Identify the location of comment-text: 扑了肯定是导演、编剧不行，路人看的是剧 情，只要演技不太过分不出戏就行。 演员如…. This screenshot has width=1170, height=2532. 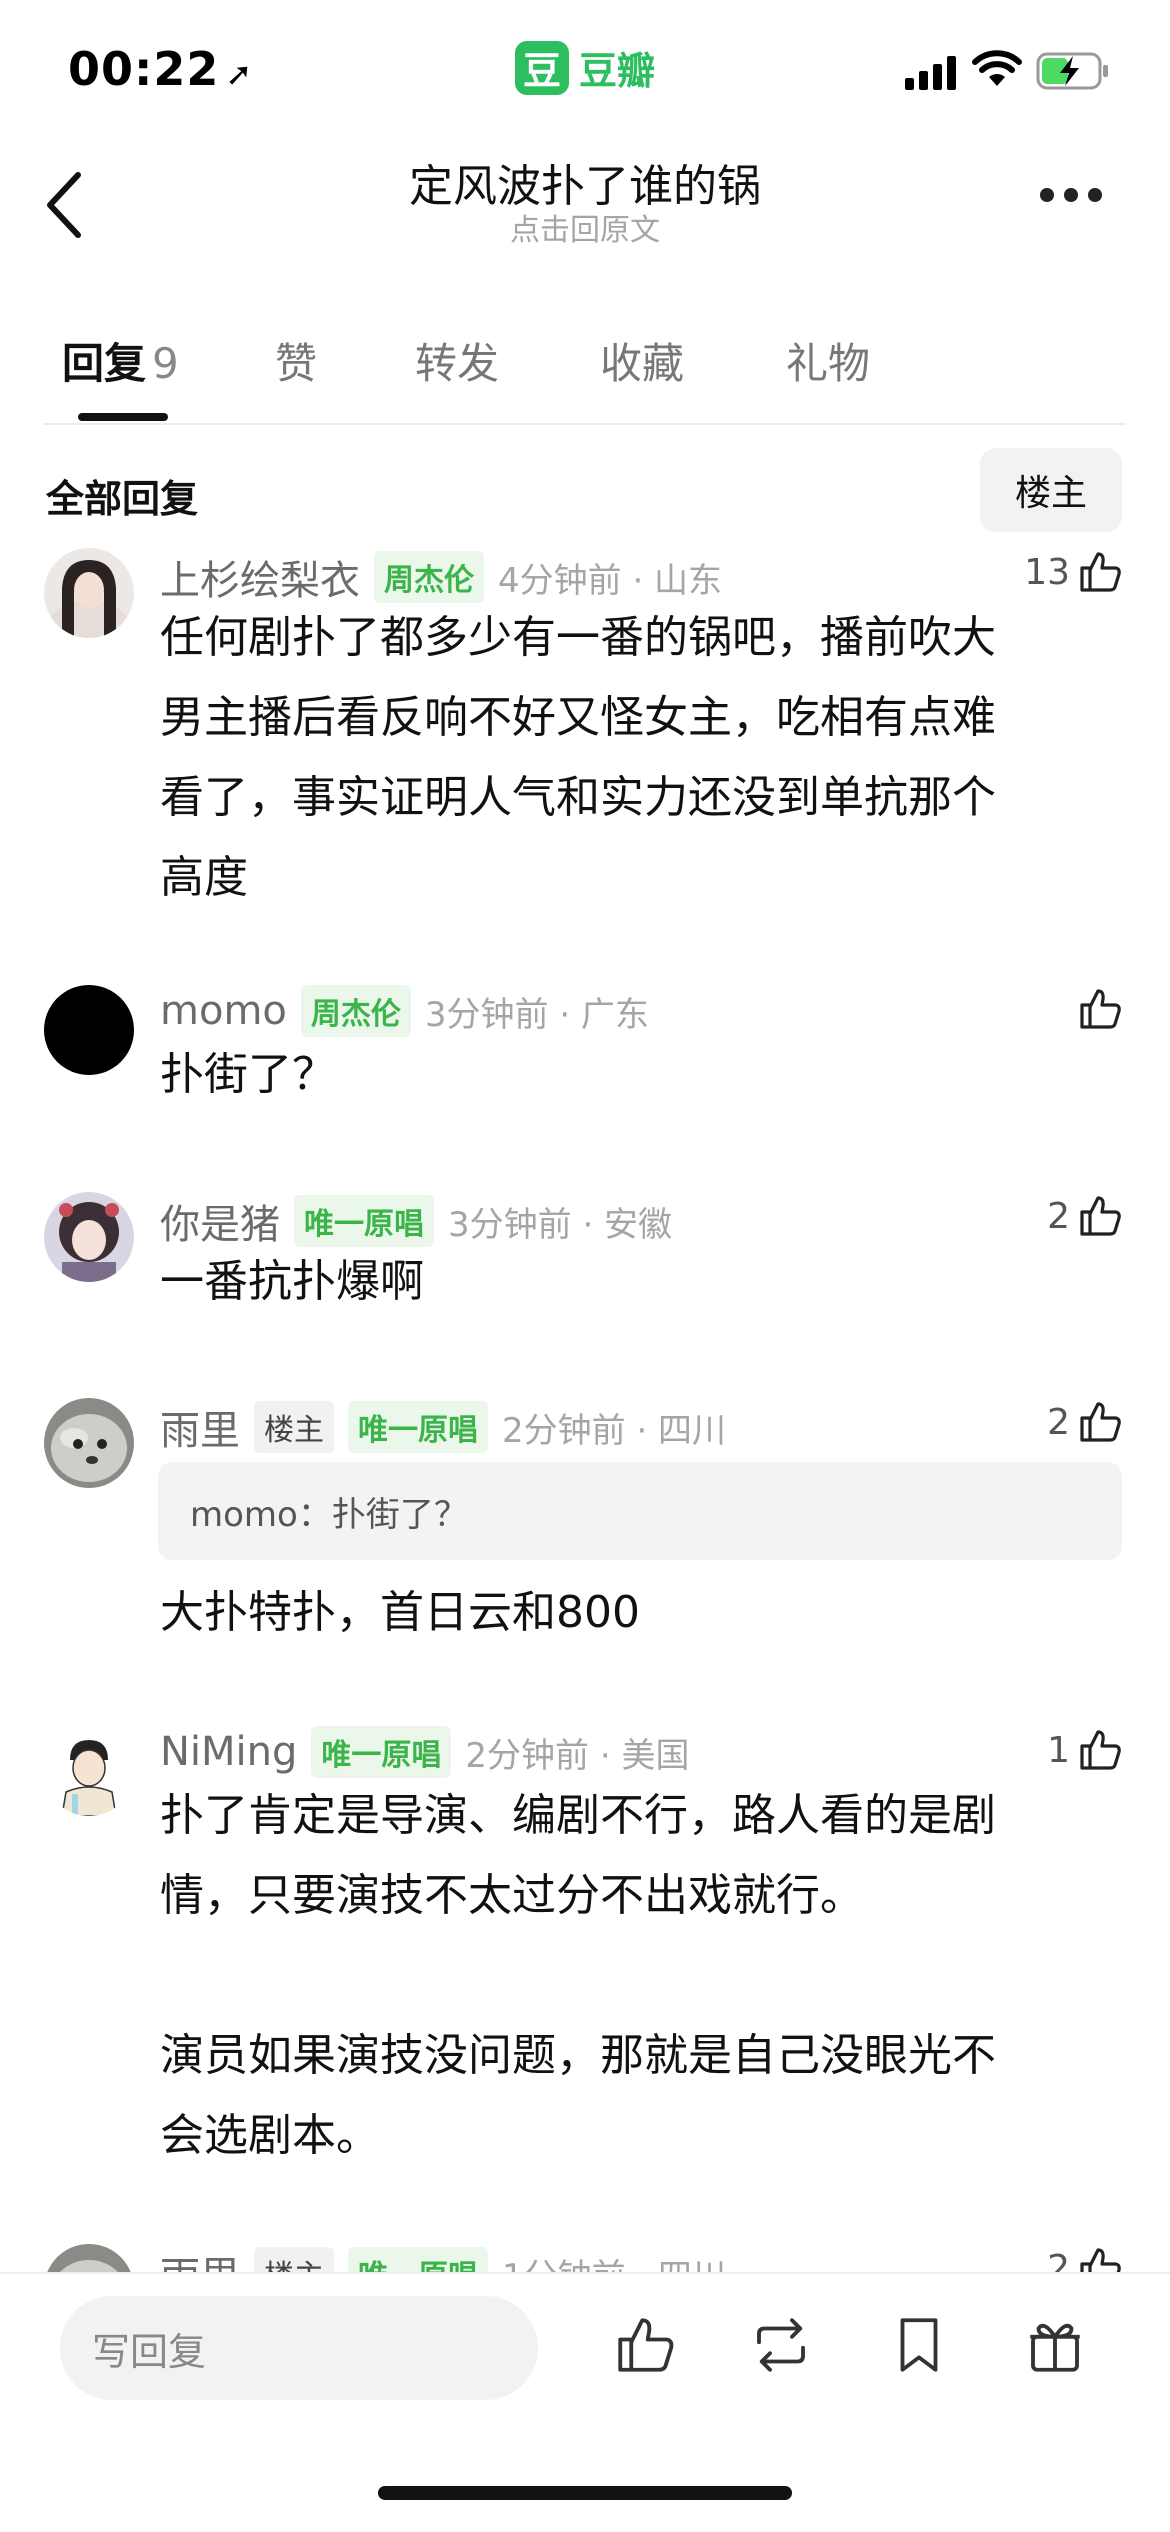
(578, 1975).